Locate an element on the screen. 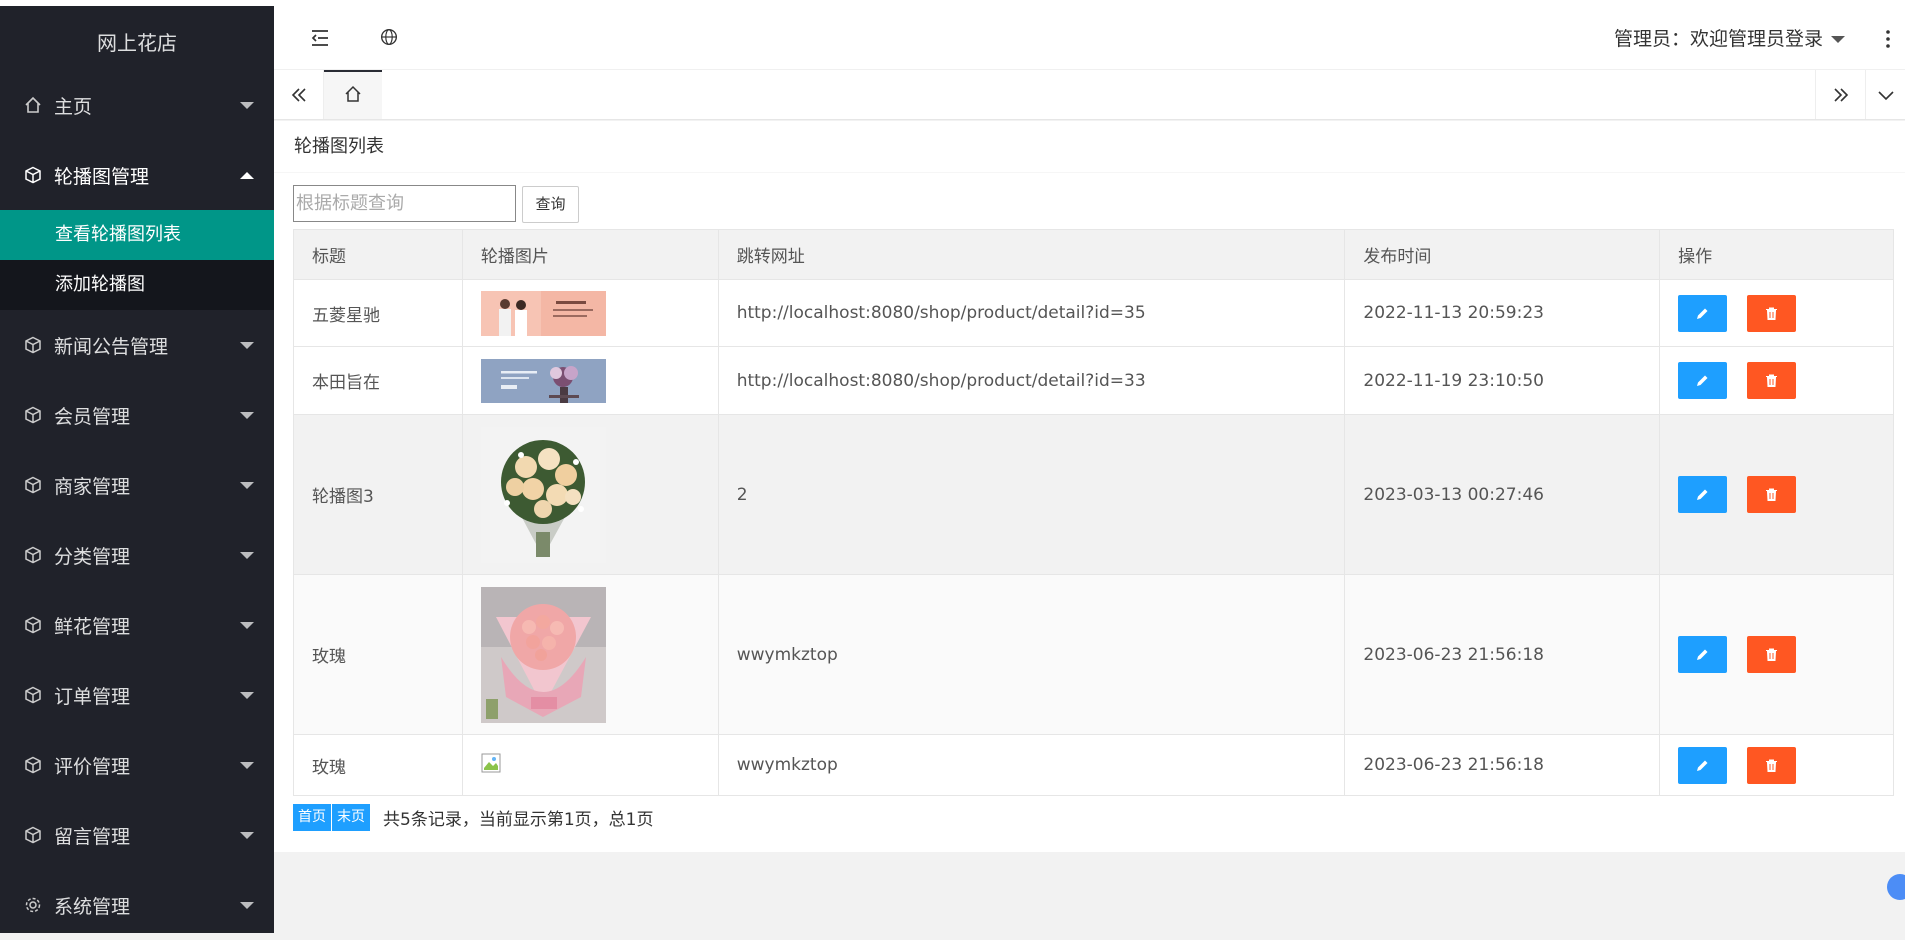 The image size is (1905, 940). sidebar-subitem-add-carousel: 添加轮播图 is located at coordinates (137, 285).